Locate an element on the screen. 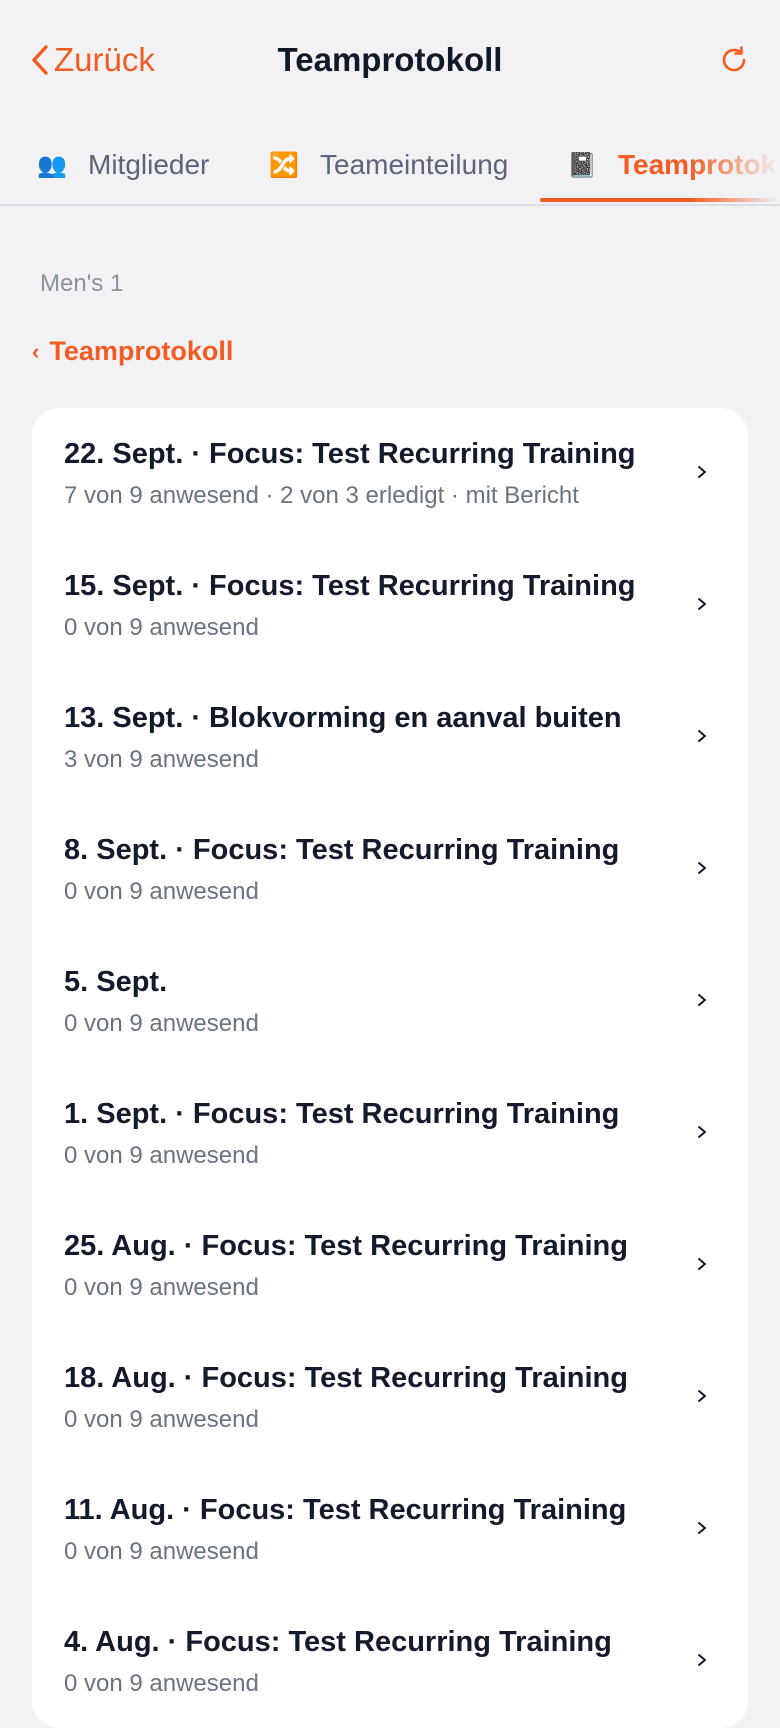  list-item: 5. Sept. 0 von 9 anwesend is located at coordinates (390, 1002).